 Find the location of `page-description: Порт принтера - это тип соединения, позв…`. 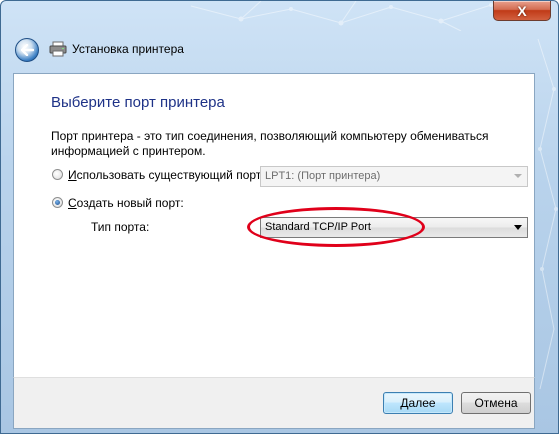

page-description: Порт принтера - это тип соединения, позв… is located at coordinates (270, 143).